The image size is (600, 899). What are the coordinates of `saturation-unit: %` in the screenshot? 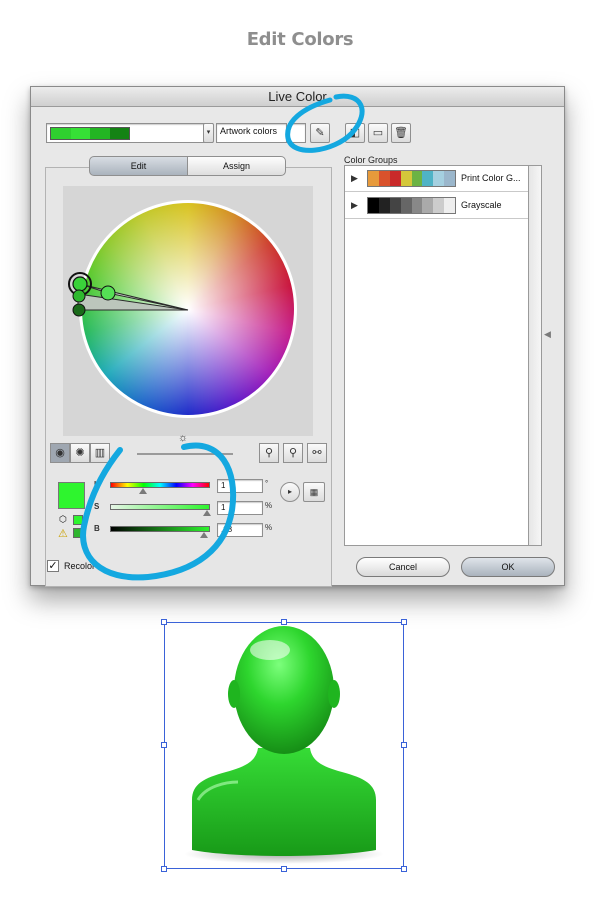 It's located at (269, 505).